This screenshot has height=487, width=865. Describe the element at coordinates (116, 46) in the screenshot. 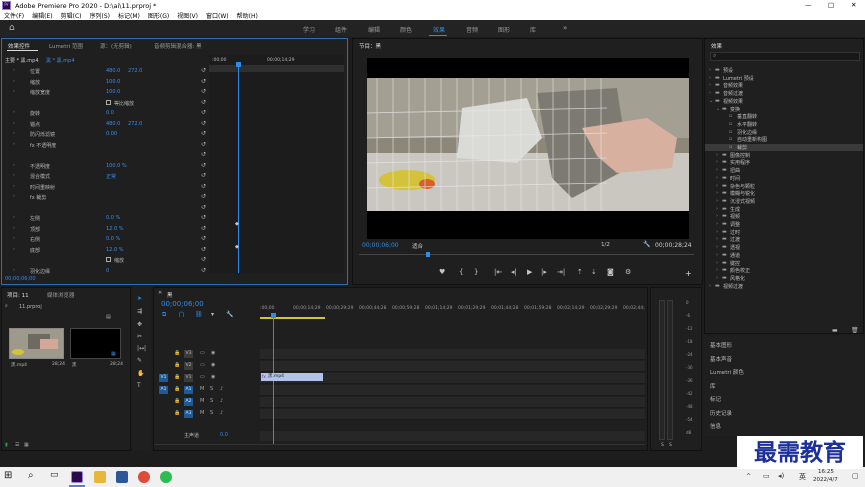

I see `tab-source: 源：(无剪辑)` at that location.